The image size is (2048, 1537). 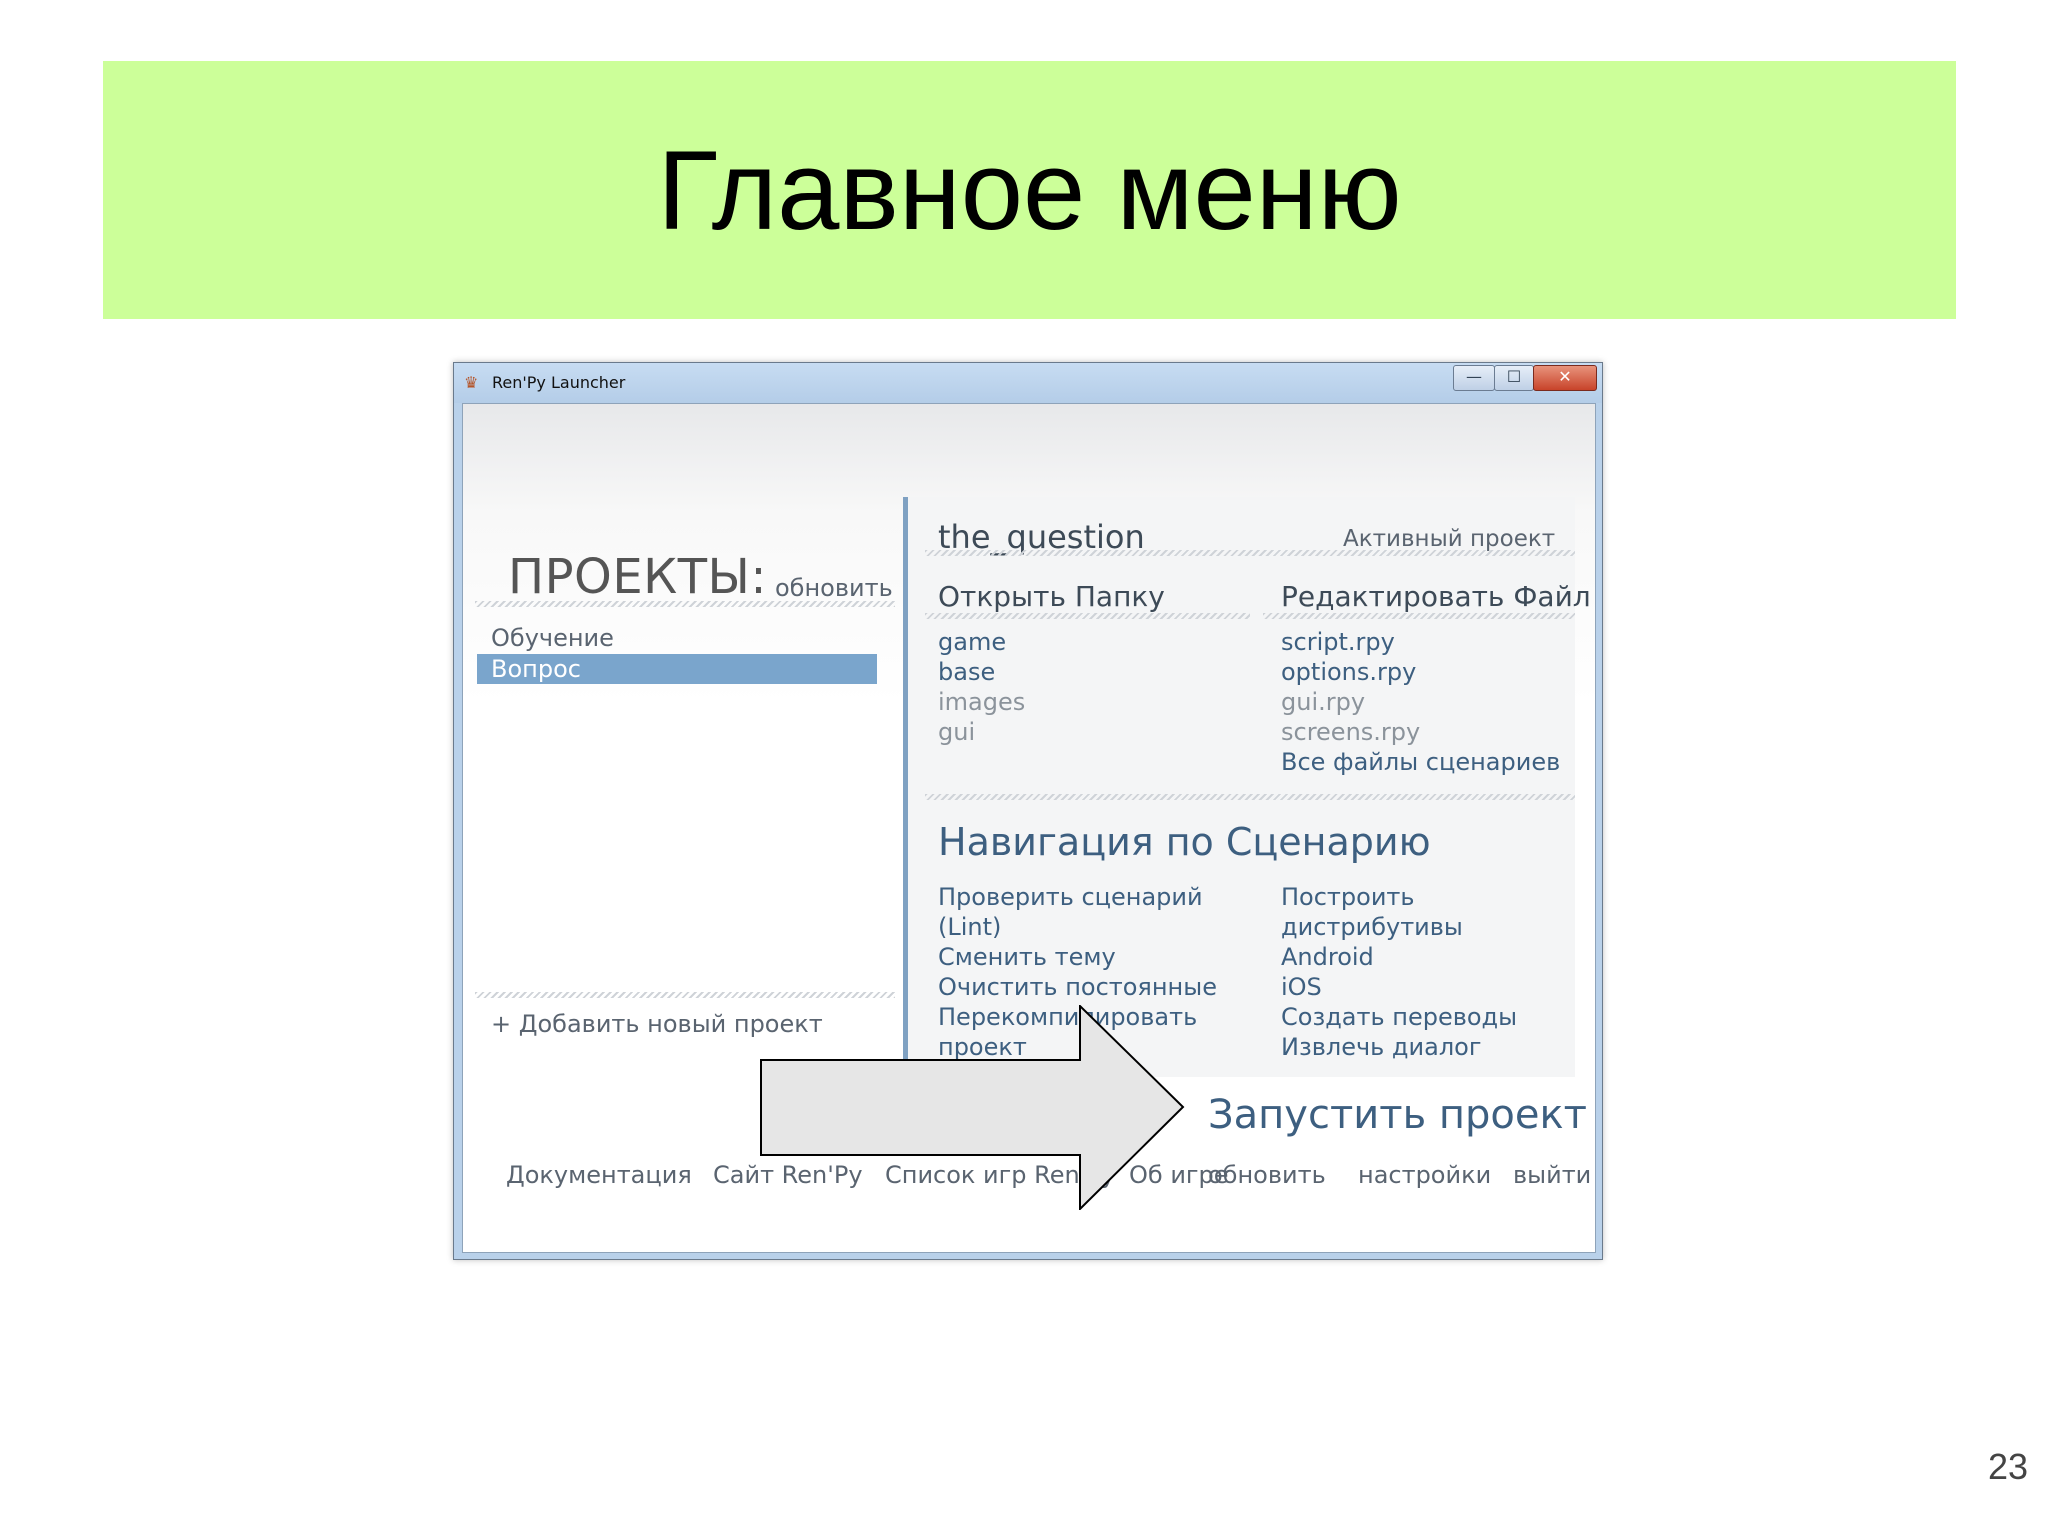 What do you see at coordinates (1436, 596) in the screenshot?
I see `edit-file-heading: Редактировать Файл` at bounding box center [1436, 596].